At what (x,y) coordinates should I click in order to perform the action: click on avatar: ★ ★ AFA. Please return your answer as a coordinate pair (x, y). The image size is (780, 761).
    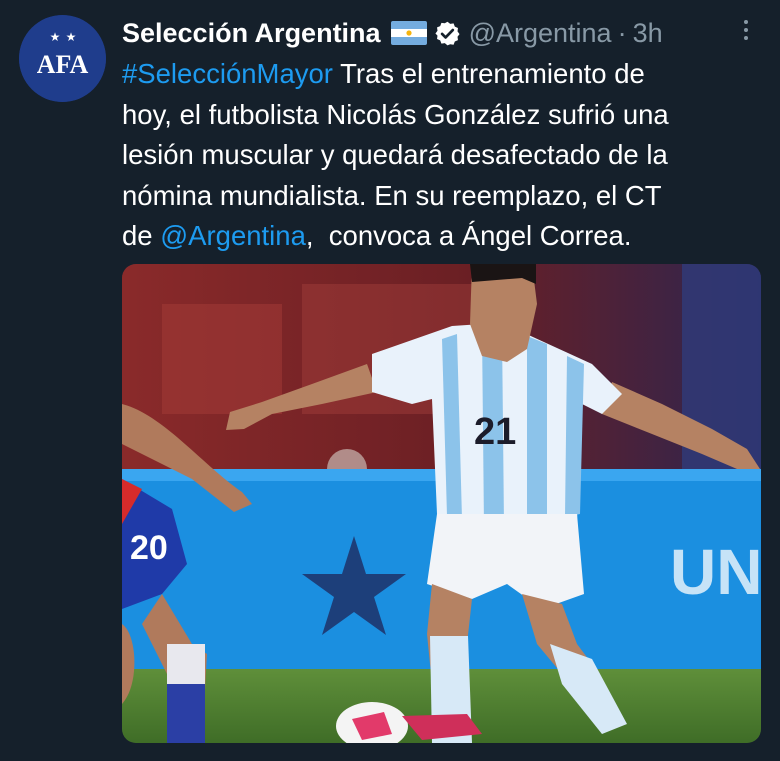
    Looking at the image, I should click on (62, 58).